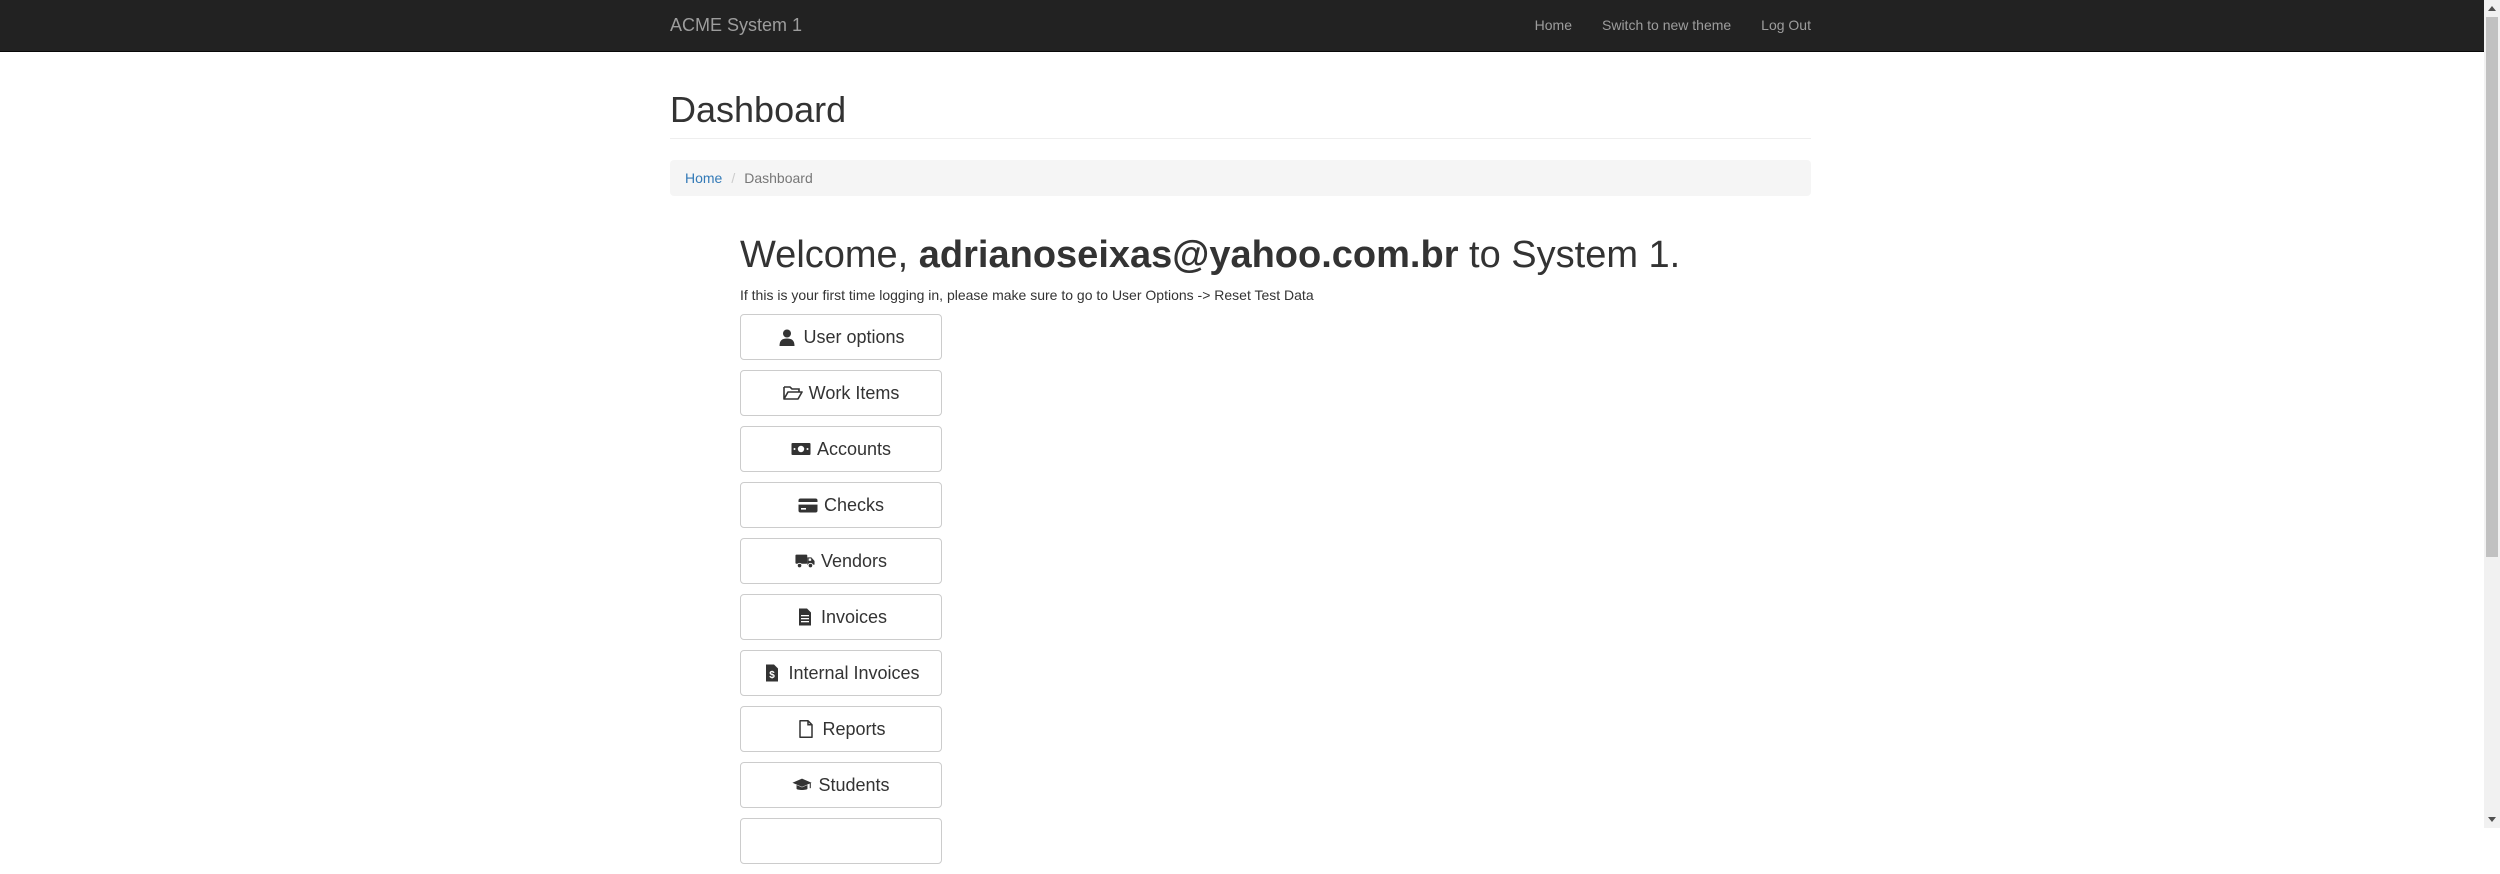 Image resolution: width=2500 pixels, height=874 pixels. What do you see at coordinates (854, 672) in the screenshot?
I see `internal-invoices-label: Internal Invoices` at bounding box center [854, 672].